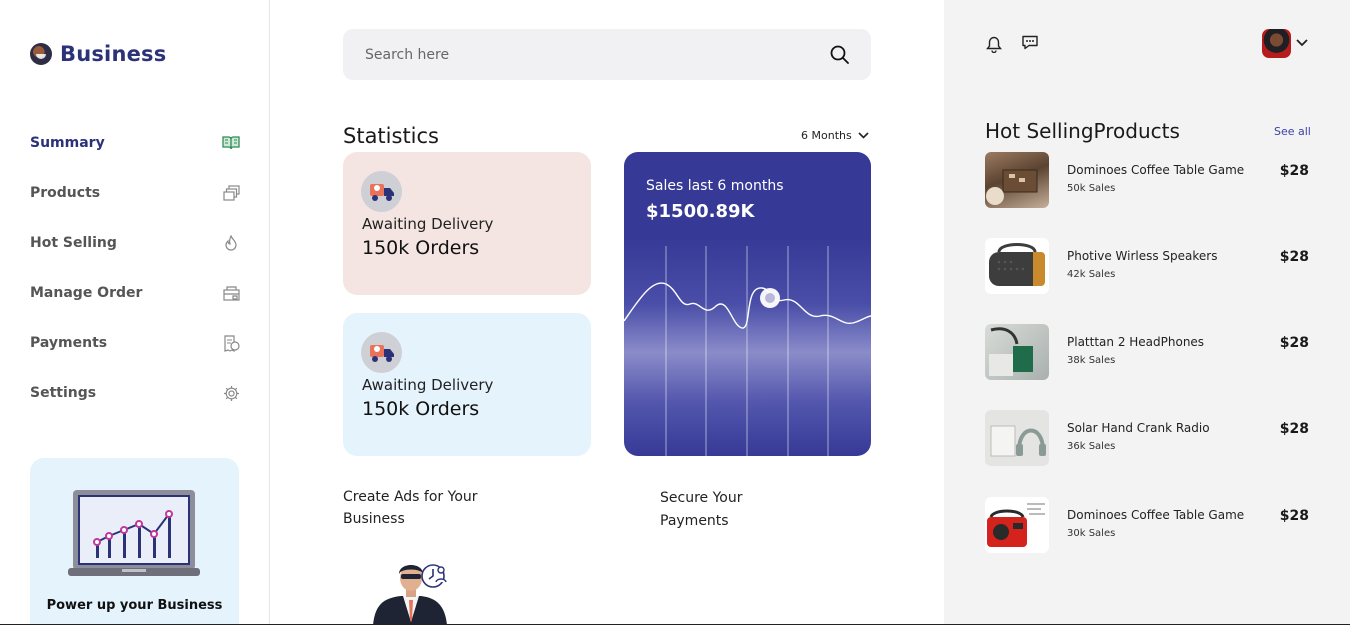 The width and height of the screenshot is (1350, 625). I want to click on brand-logo, so click(41, 54).